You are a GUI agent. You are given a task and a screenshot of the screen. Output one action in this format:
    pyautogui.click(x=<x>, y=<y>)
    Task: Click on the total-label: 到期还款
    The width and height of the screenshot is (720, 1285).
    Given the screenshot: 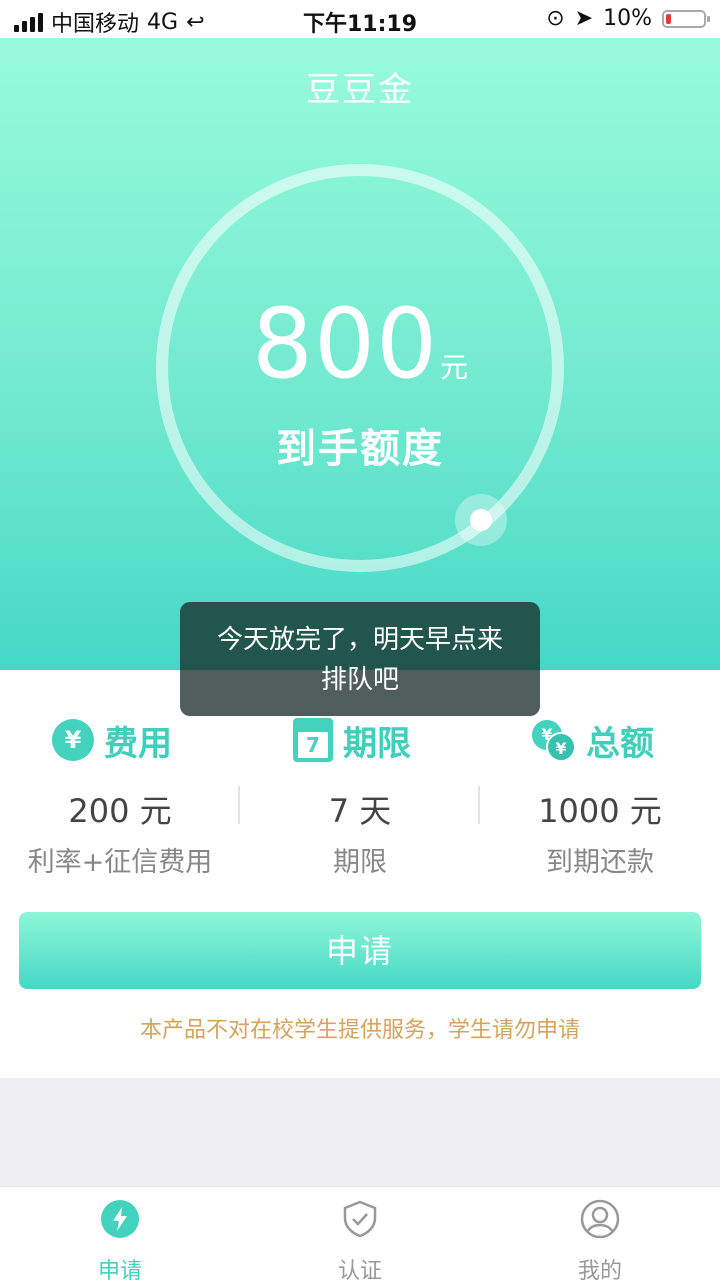 What is the action you would take?
    pyautogui.click(x=600, y=862)
    